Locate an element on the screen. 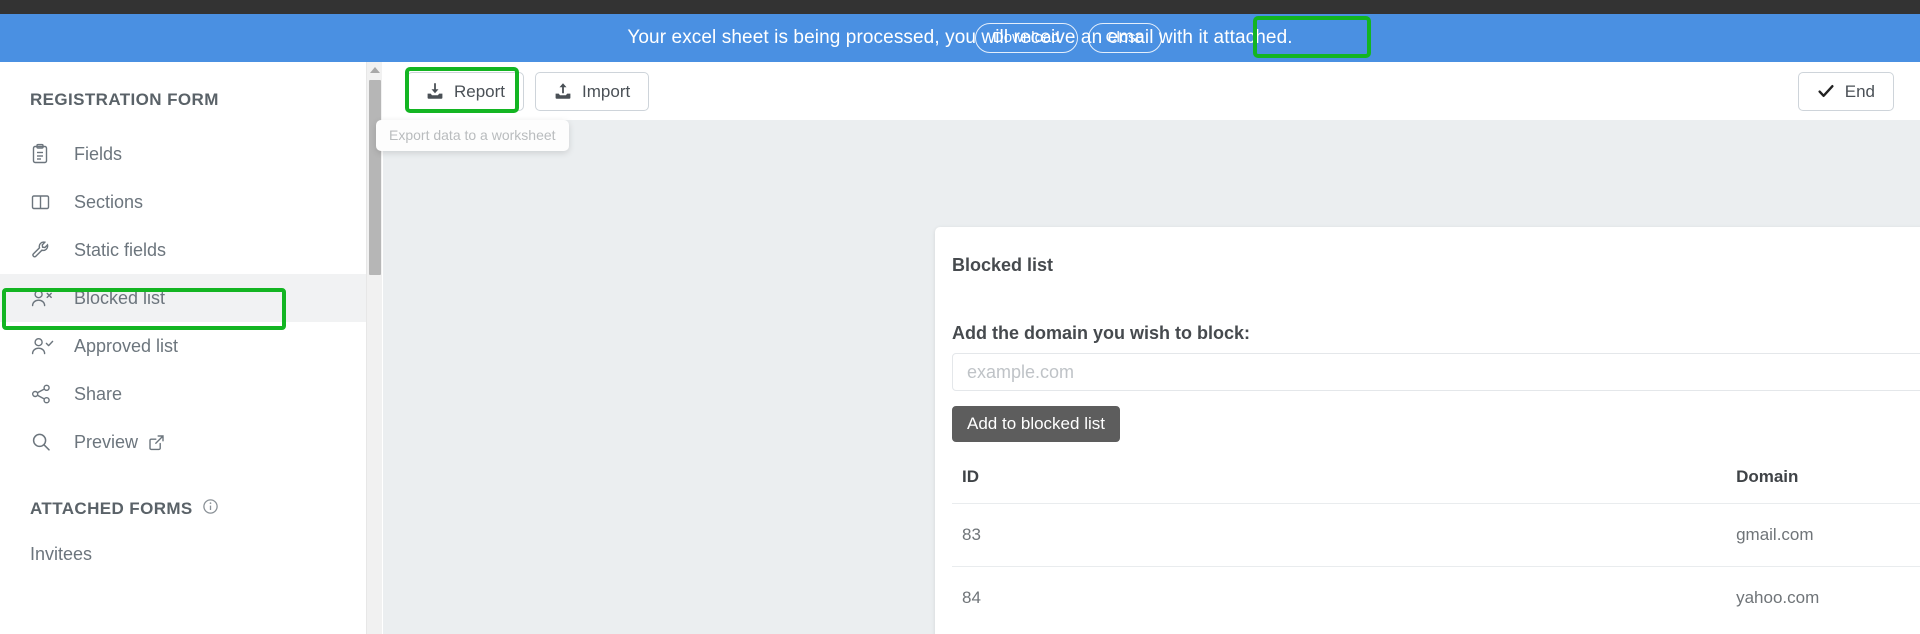 The image size is (1920, 634). check-icon is located at coordinates (1826, 91).